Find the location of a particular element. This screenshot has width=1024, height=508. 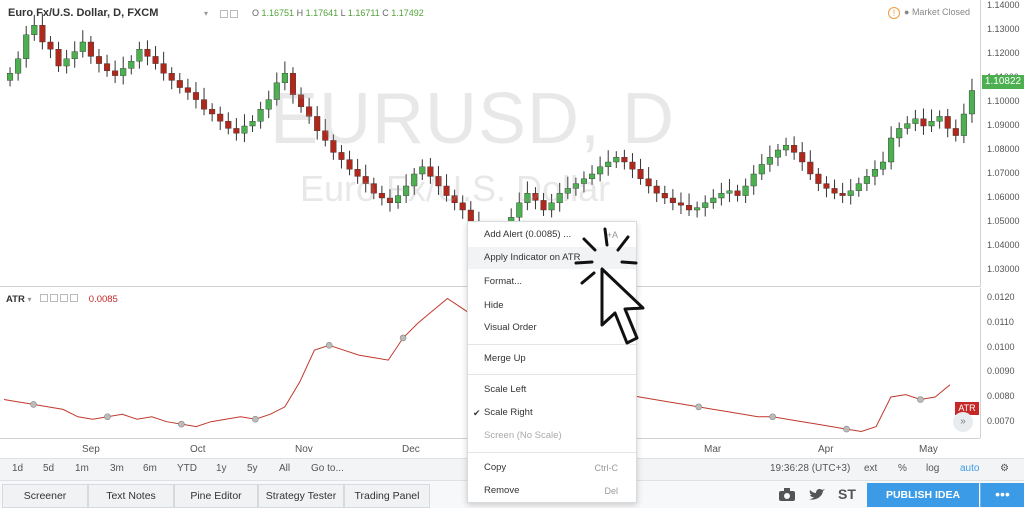

menu-copy: Copy Ctrl-C is located at coordinates (552, 468).